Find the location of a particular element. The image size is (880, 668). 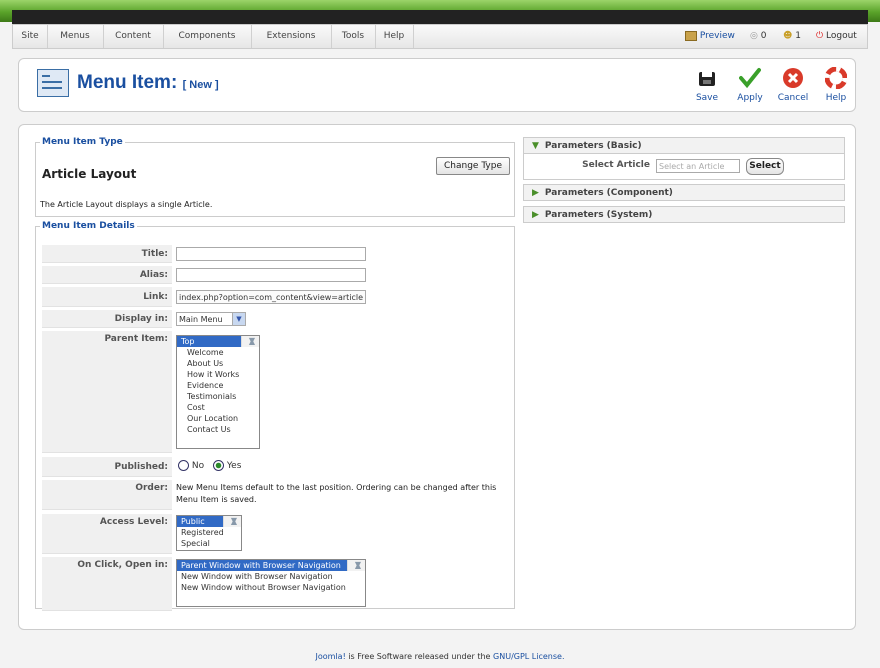

on-click-scrollbar: ▲ ▼ is located at coordinates (356, 565).